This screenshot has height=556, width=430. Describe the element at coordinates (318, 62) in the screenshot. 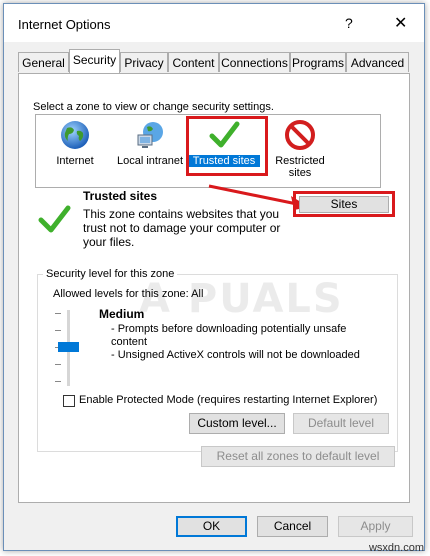

I see `tab-programs: Programs` at that location.